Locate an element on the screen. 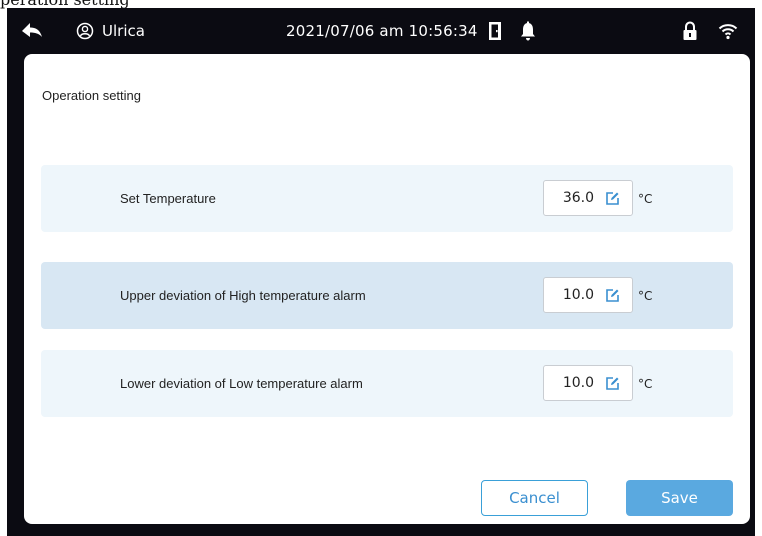 This screenshot has width=762, height=536. back-arrow-icon is located at coordinates (32, 31).